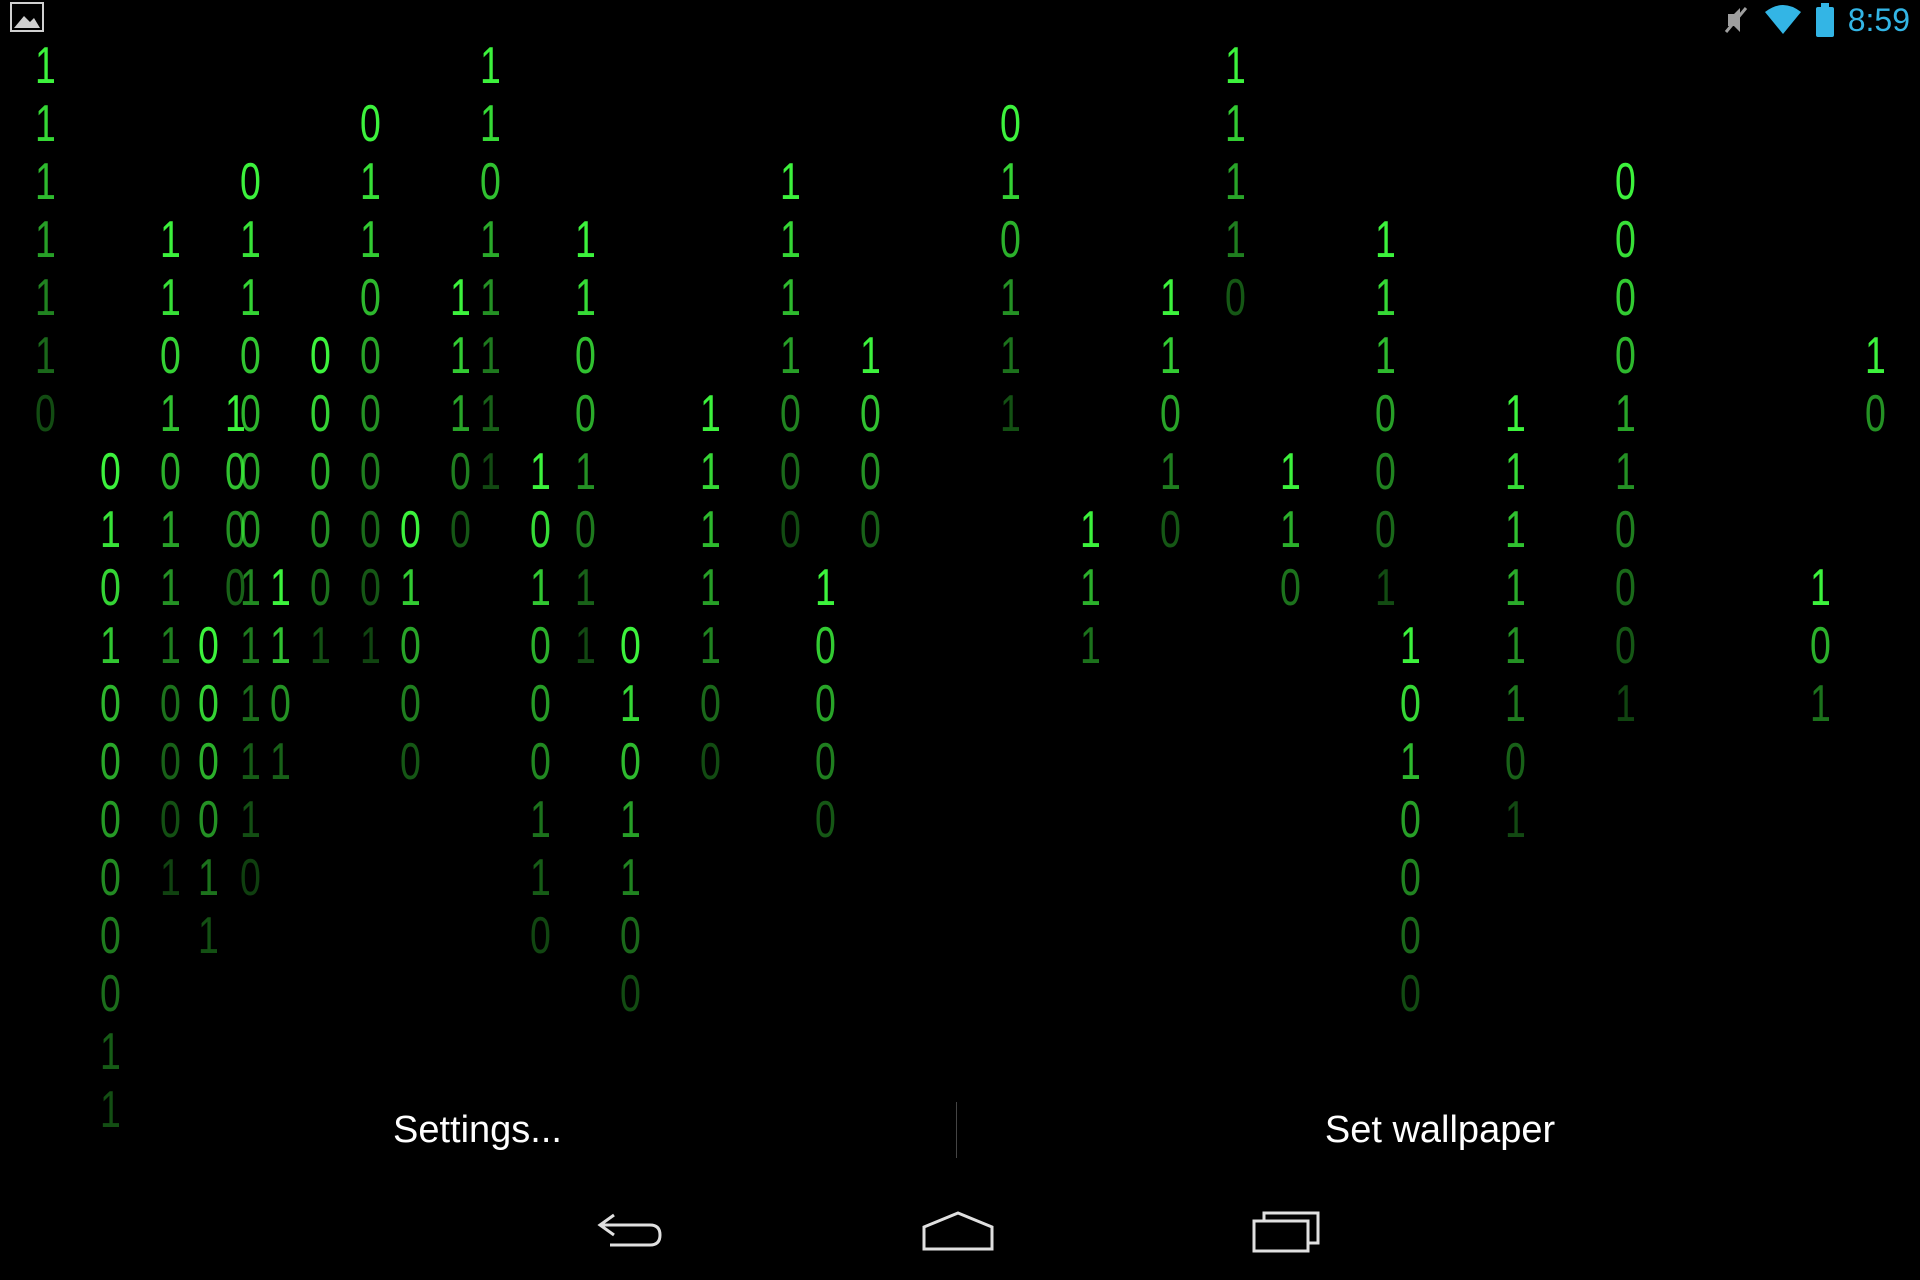  I want to click on battery-icon, so click(1824, 20).